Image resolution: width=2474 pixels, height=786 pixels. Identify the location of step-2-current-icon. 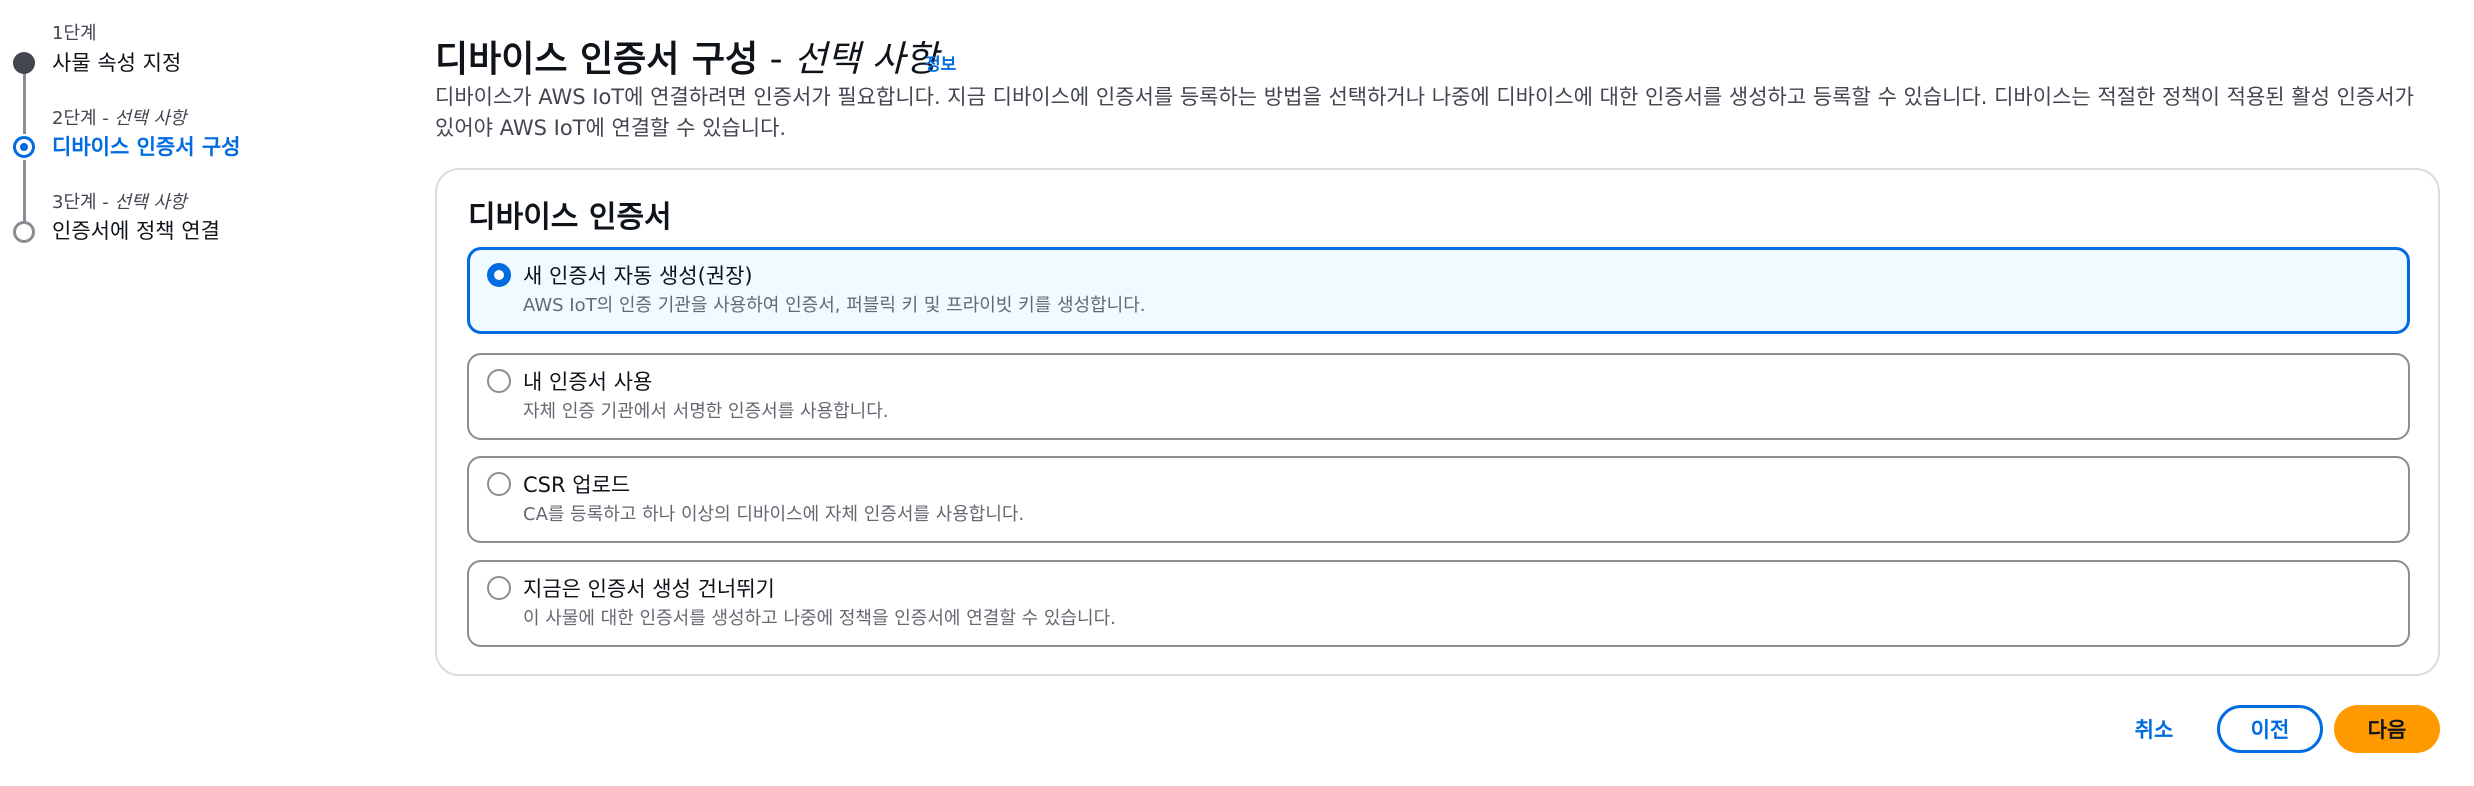
(24, 147).